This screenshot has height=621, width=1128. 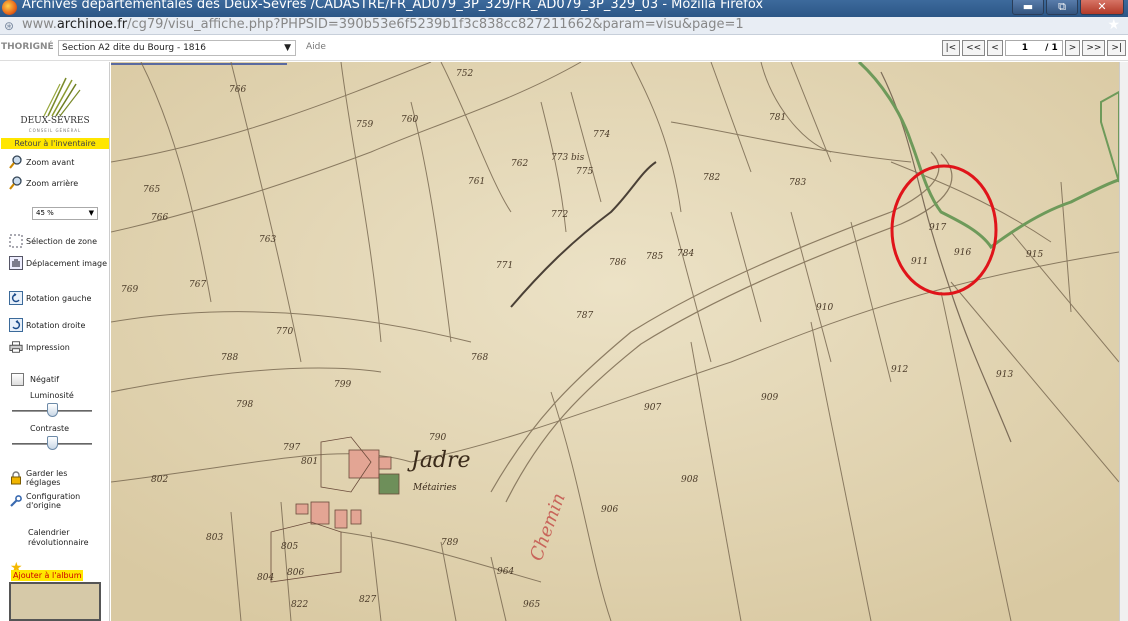 I want to click on brightness-label: Luminosité, so click(x=52, y=395).